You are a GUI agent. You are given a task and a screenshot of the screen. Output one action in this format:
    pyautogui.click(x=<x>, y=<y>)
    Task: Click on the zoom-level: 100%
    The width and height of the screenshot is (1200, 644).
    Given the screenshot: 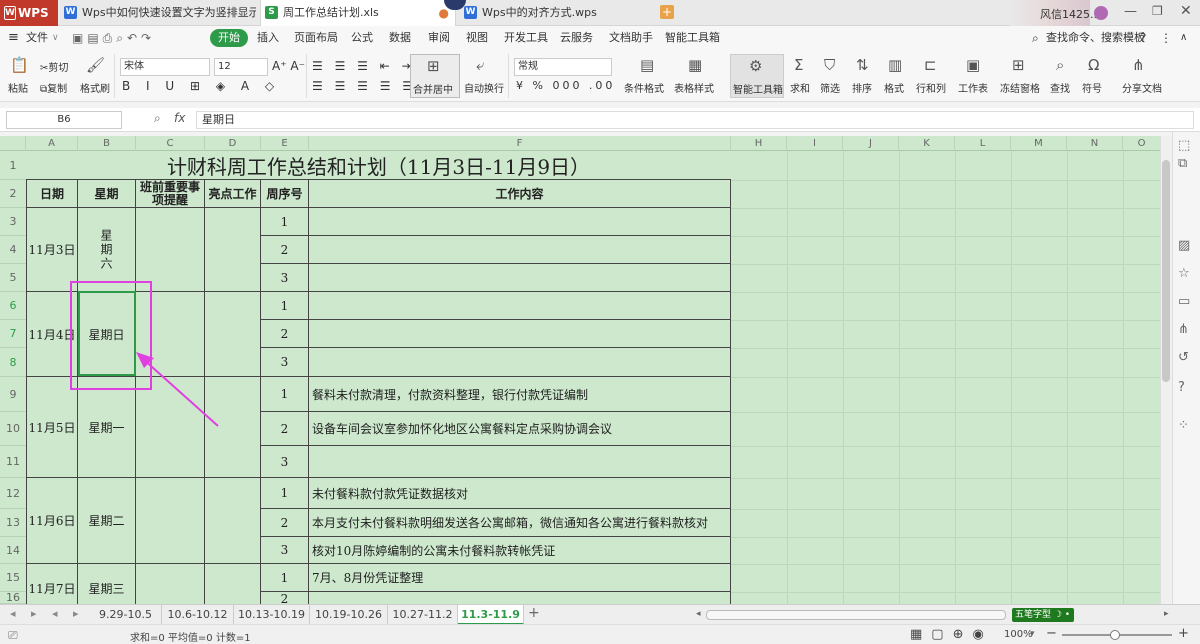 What is the action you would take?
    pyautogui.click(x=1018, y=634)
    